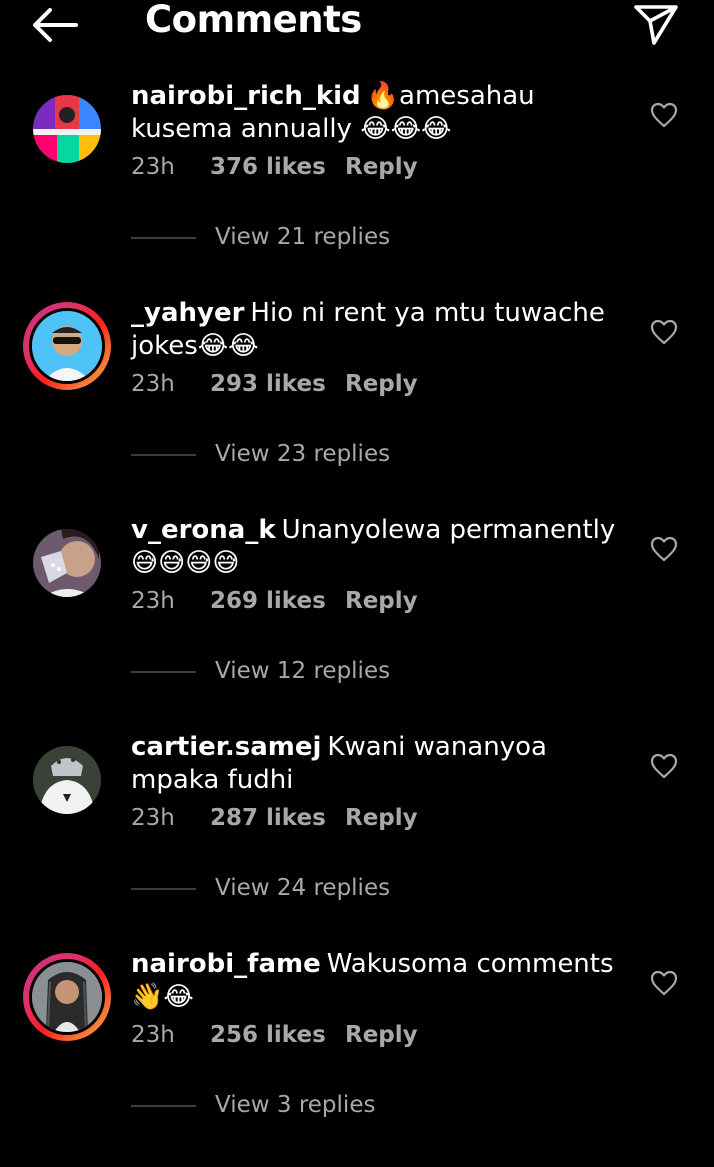 The height and width of the screenshot is (1167, 714). I want to click on comment-likes: 287 likes, so click(268, 818).